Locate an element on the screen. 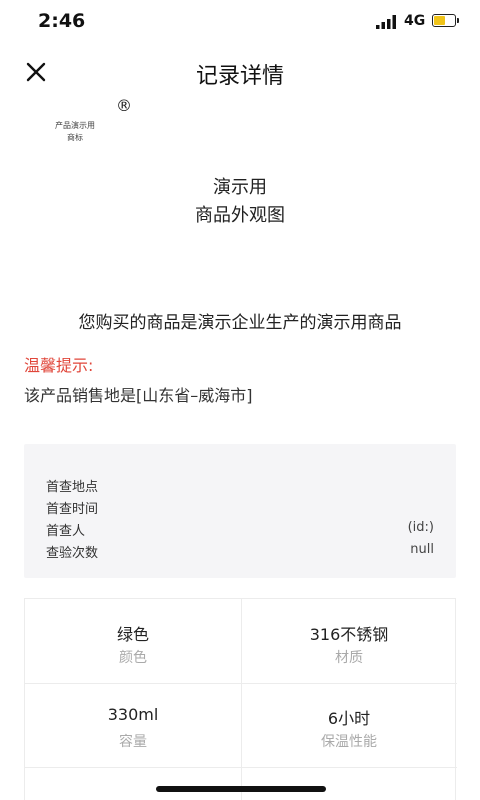 The image size is (480, 800). query-label: 首查人 is located at coordinates (66, 531).